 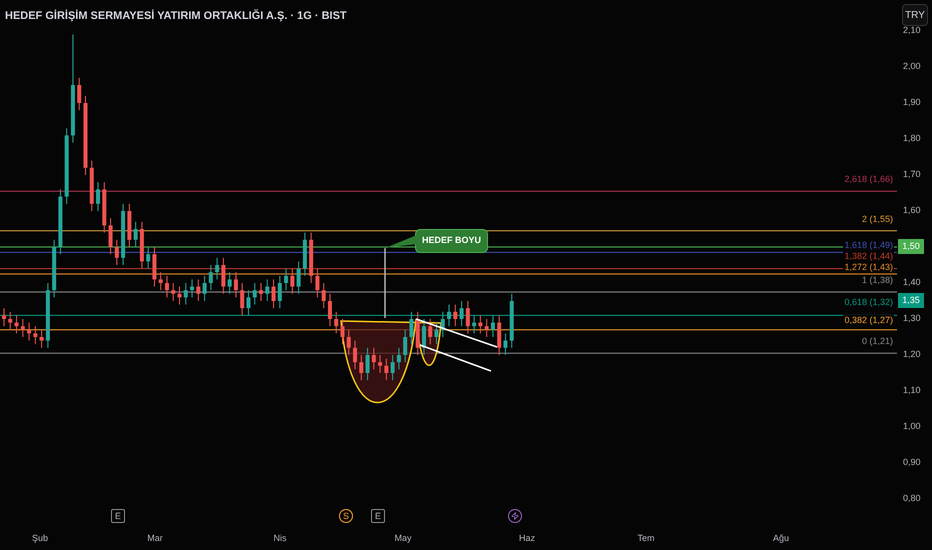 I want to click on price-axis-label: 0,90, so click(x=912, y=462).